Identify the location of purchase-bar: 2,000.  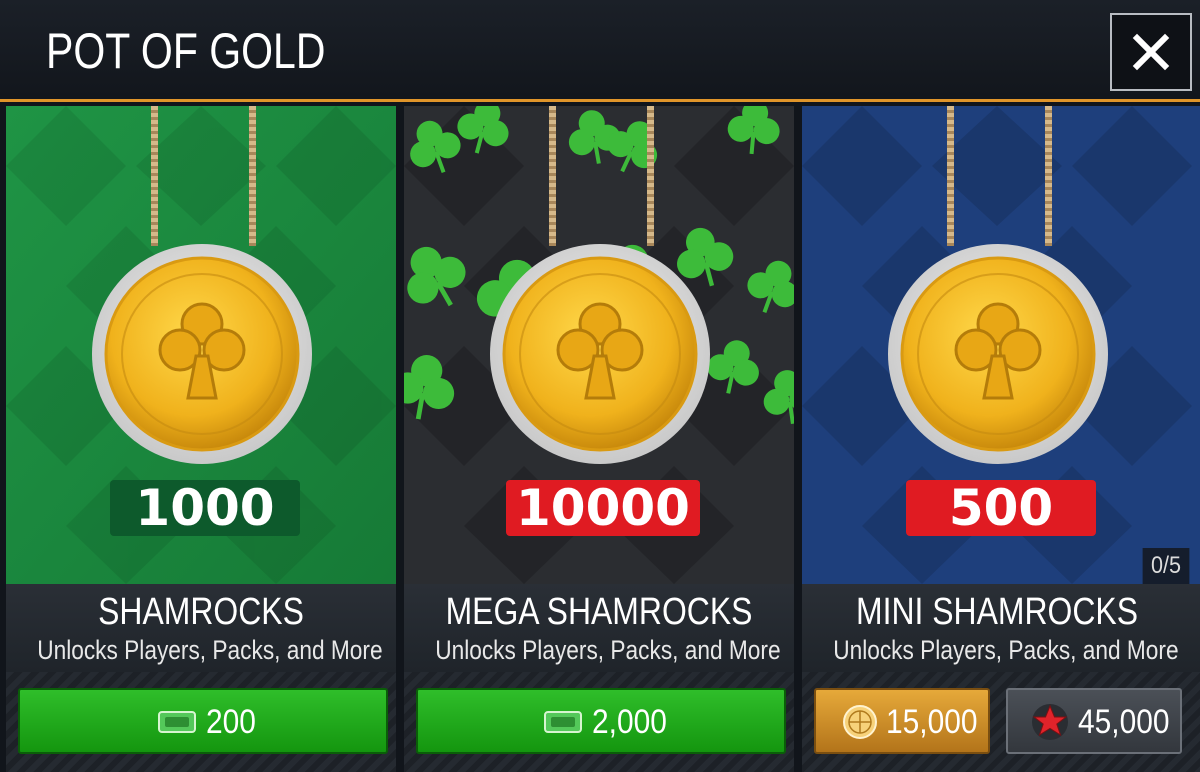
(599, 722).